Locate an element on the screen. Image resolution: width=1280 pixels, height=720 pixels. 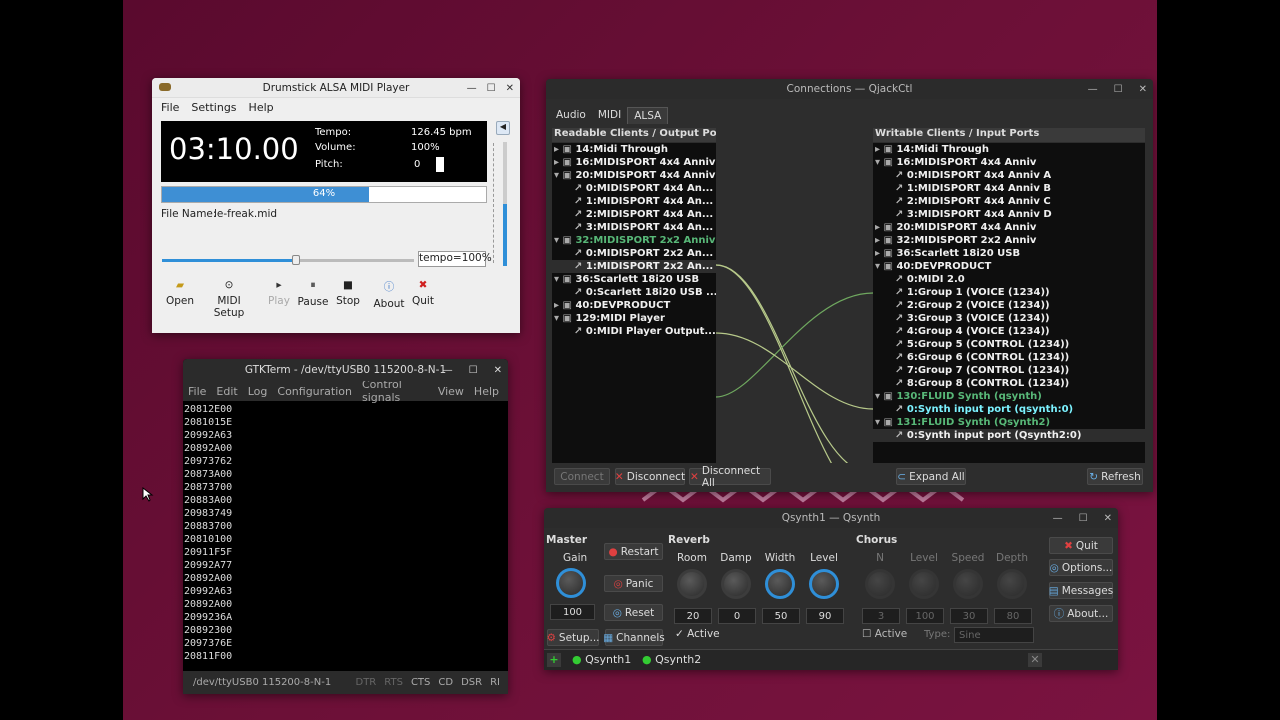
expand-all-button: ⊂ Expand All is located at coordinates (931, 476).